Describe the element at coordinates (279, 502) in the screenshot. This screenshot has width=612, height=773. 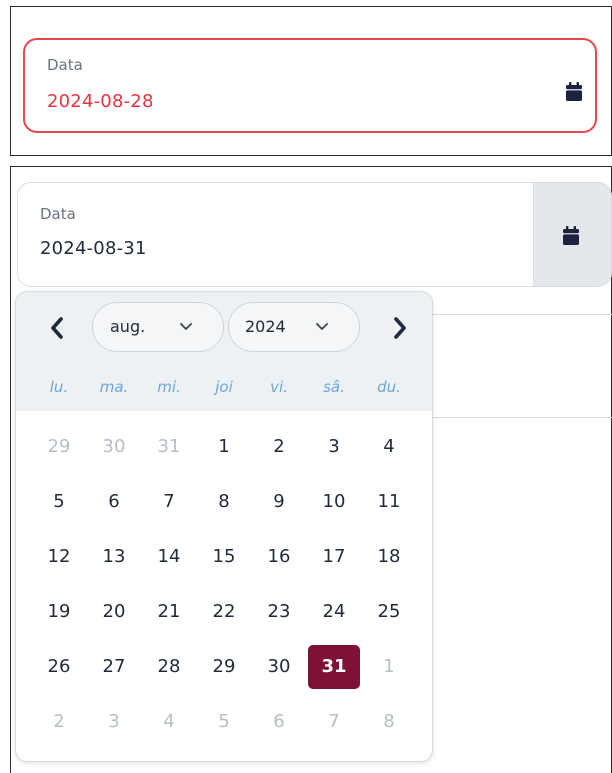
I see `day-cell: 9` at that location.